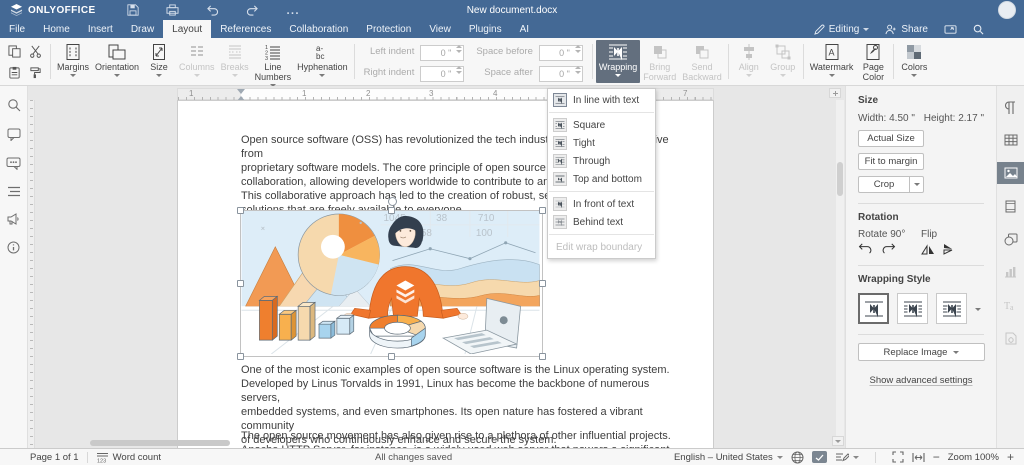 This screenshot has width=1024, height=465. I want to click on first-line-indent-marker, so click(241, 91).